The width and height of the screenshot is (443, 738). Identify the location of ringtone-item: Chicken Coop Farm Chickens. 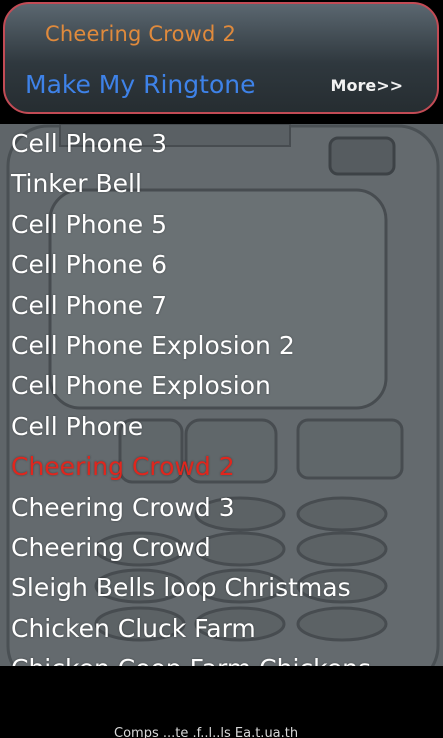
(221, 657).